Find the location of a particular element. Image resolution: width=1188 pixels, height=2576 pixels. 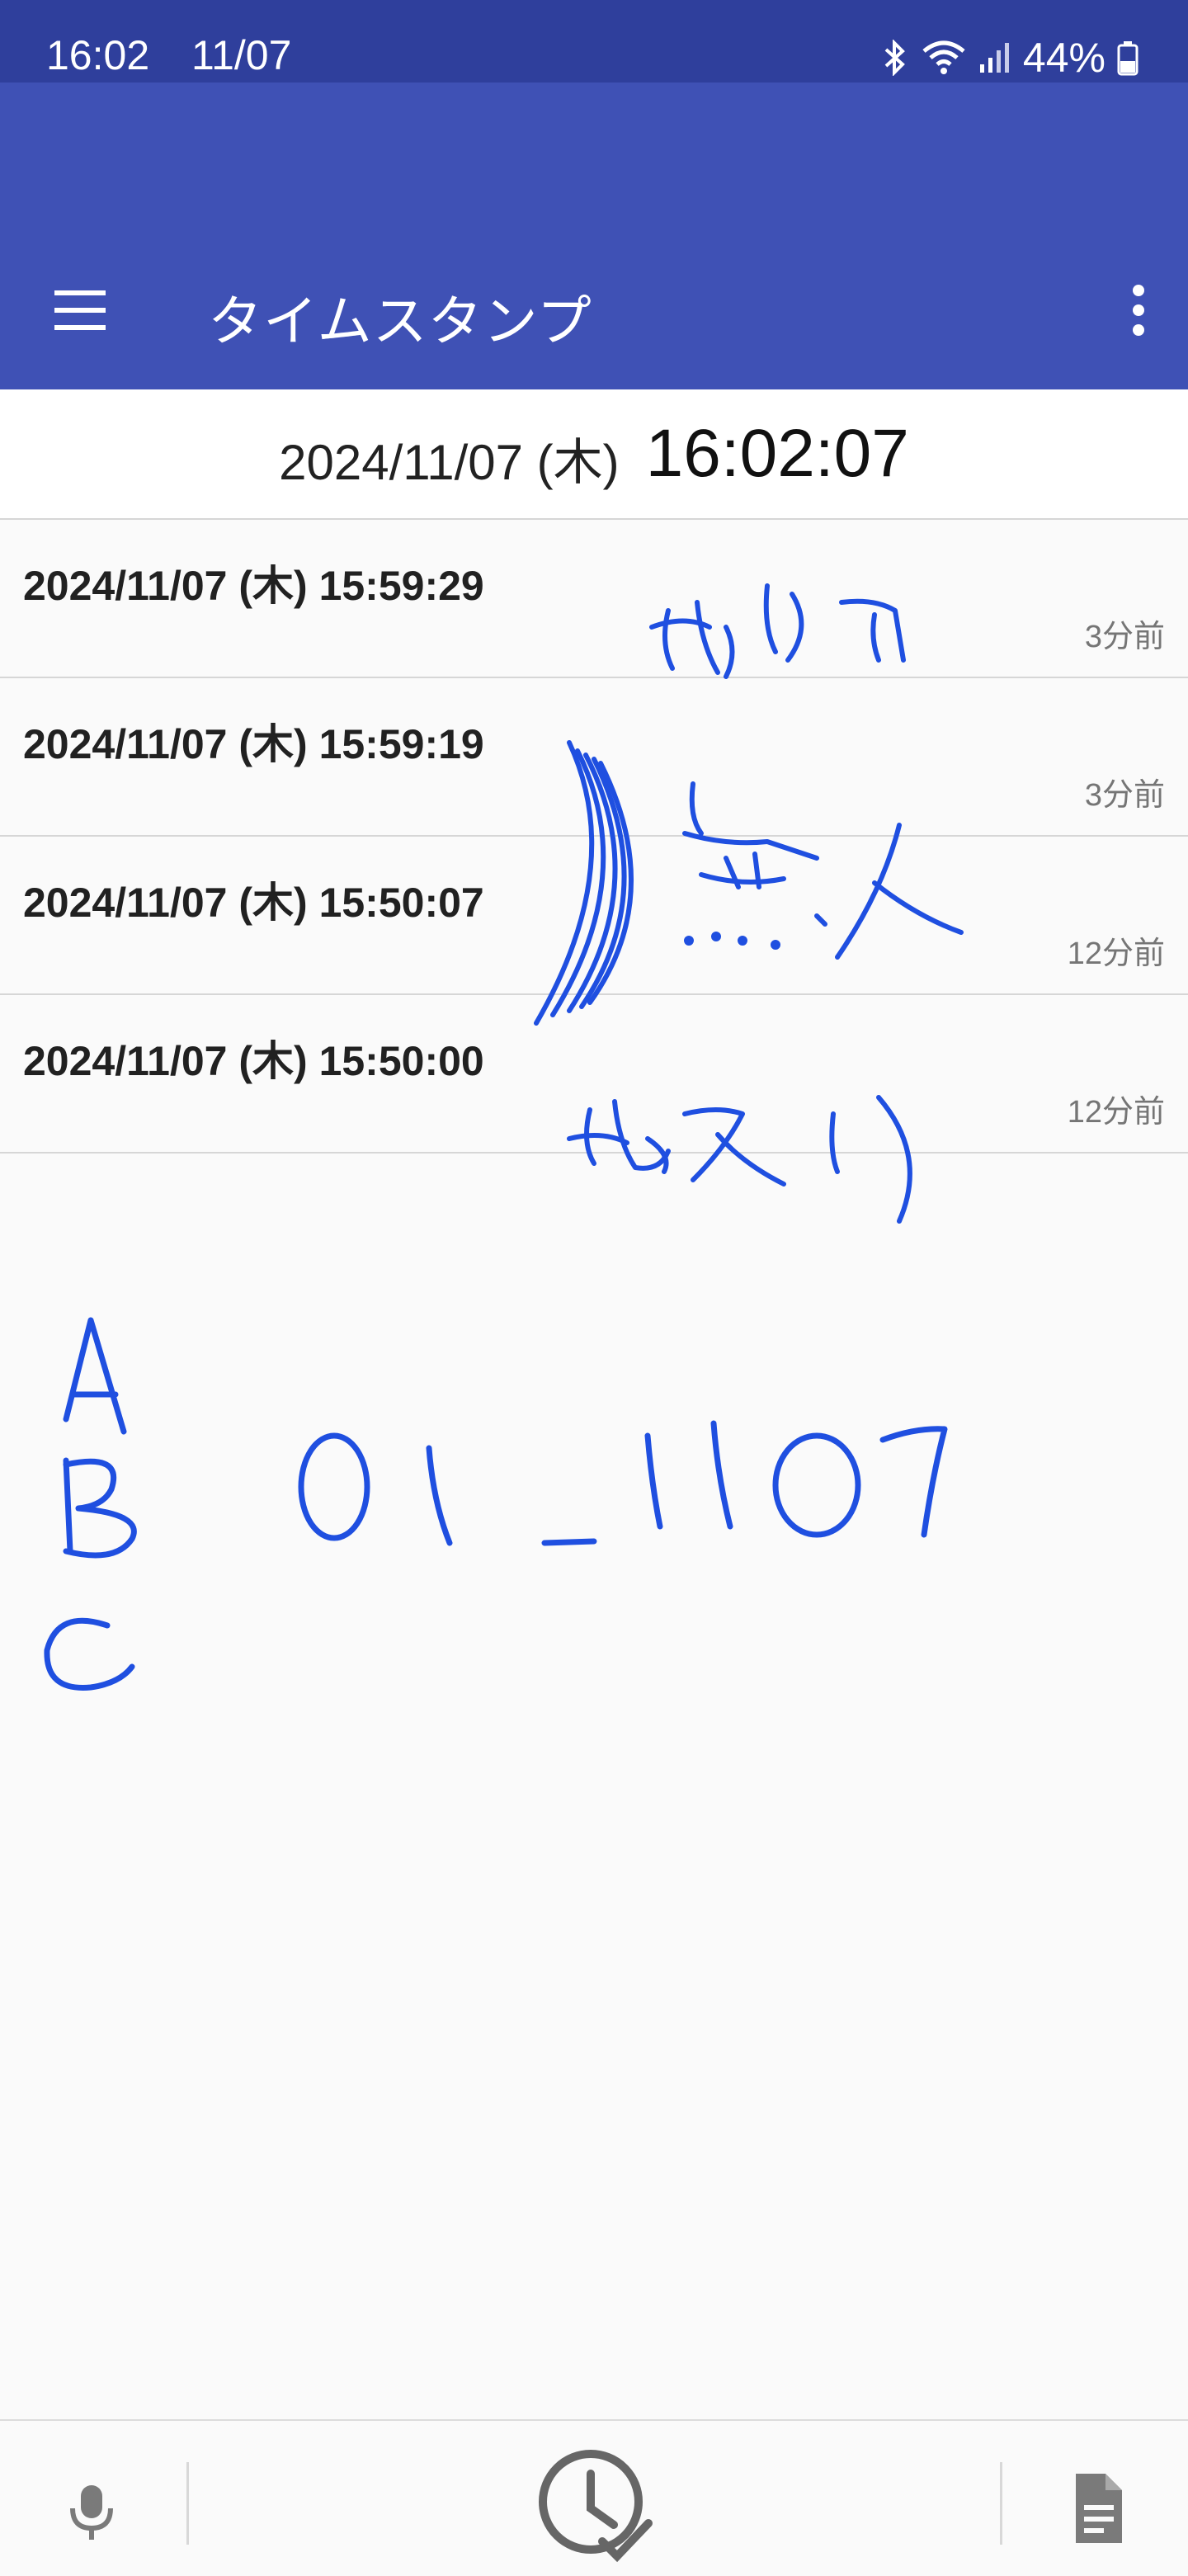

ink-note-abc is located at coordinates (90, 1504).